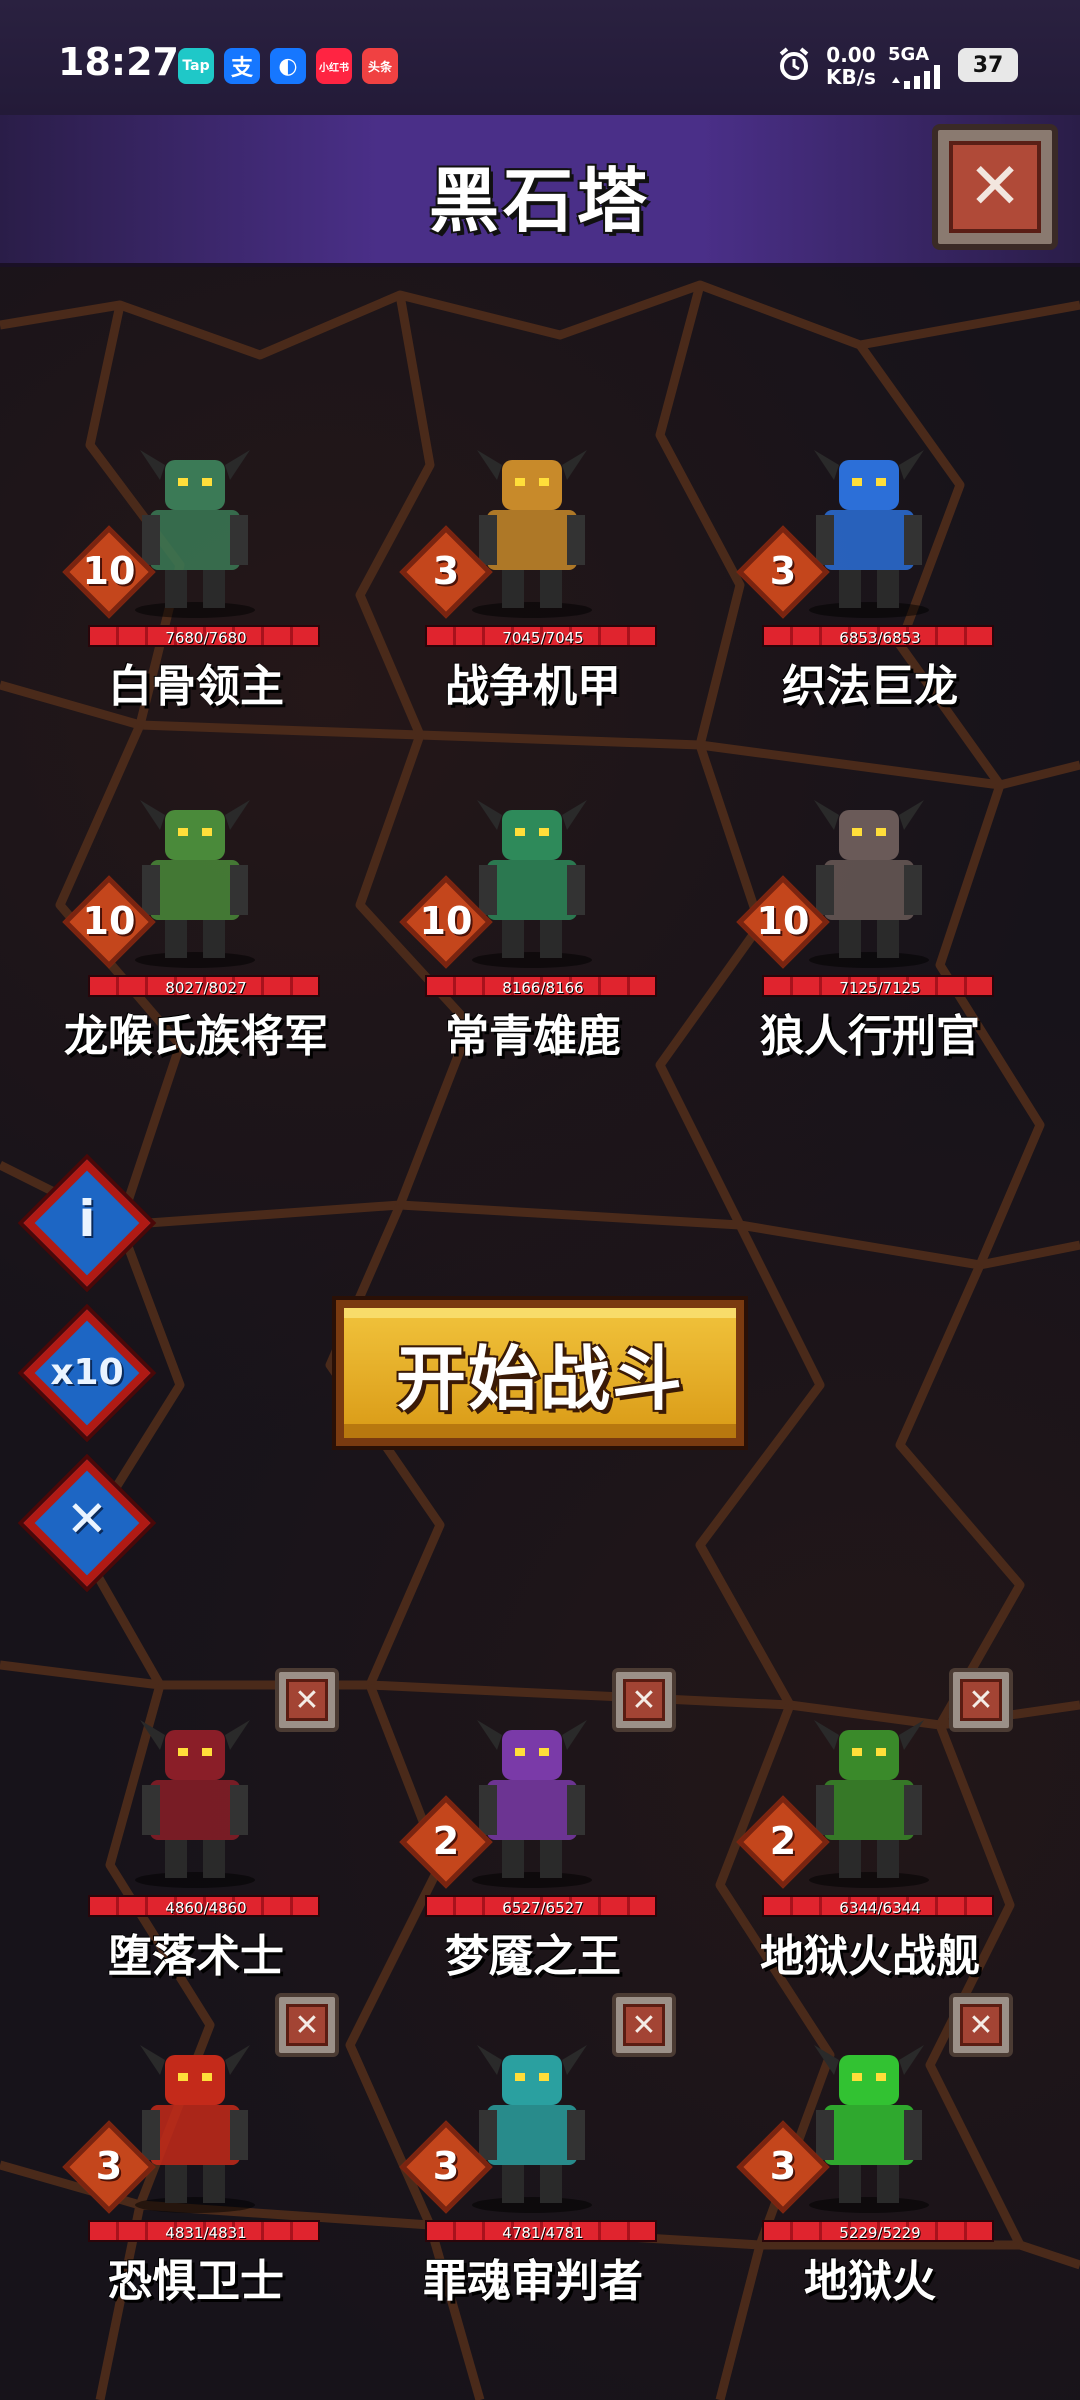 Image resolution: width=1080 pixels, height=2400 pixels. I want to click on enemy-unit-card: 10 8166/8166 常青雄鹿, so click(528, 920).